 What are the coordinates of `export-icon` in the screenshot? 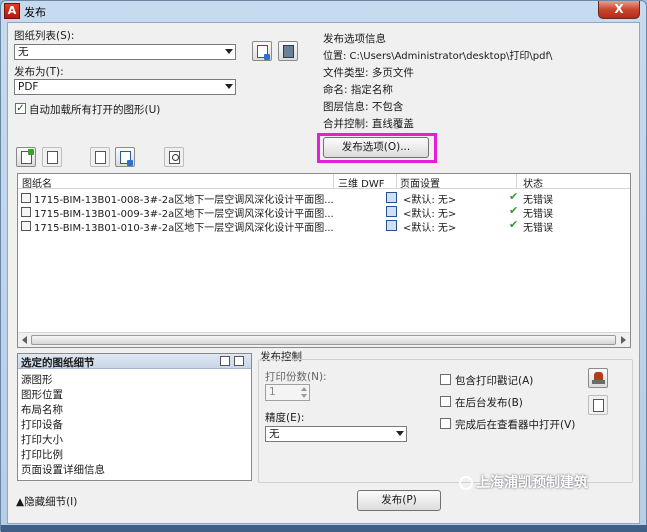 It's located at (598, 405).